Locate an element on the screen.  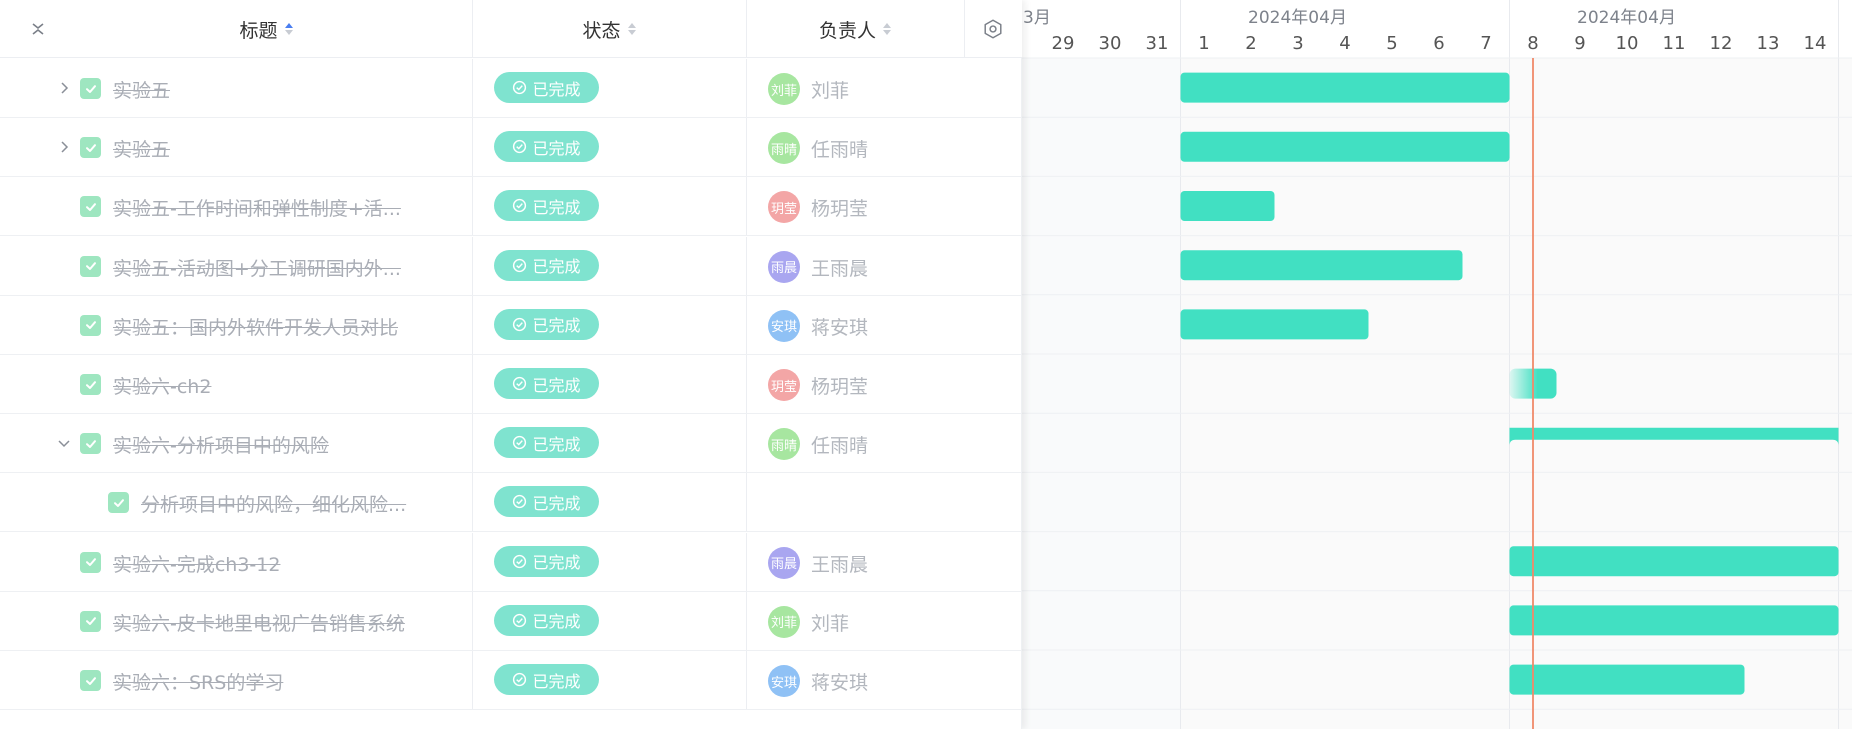
gantt-past-shade is located at coordinates (1101, 393).